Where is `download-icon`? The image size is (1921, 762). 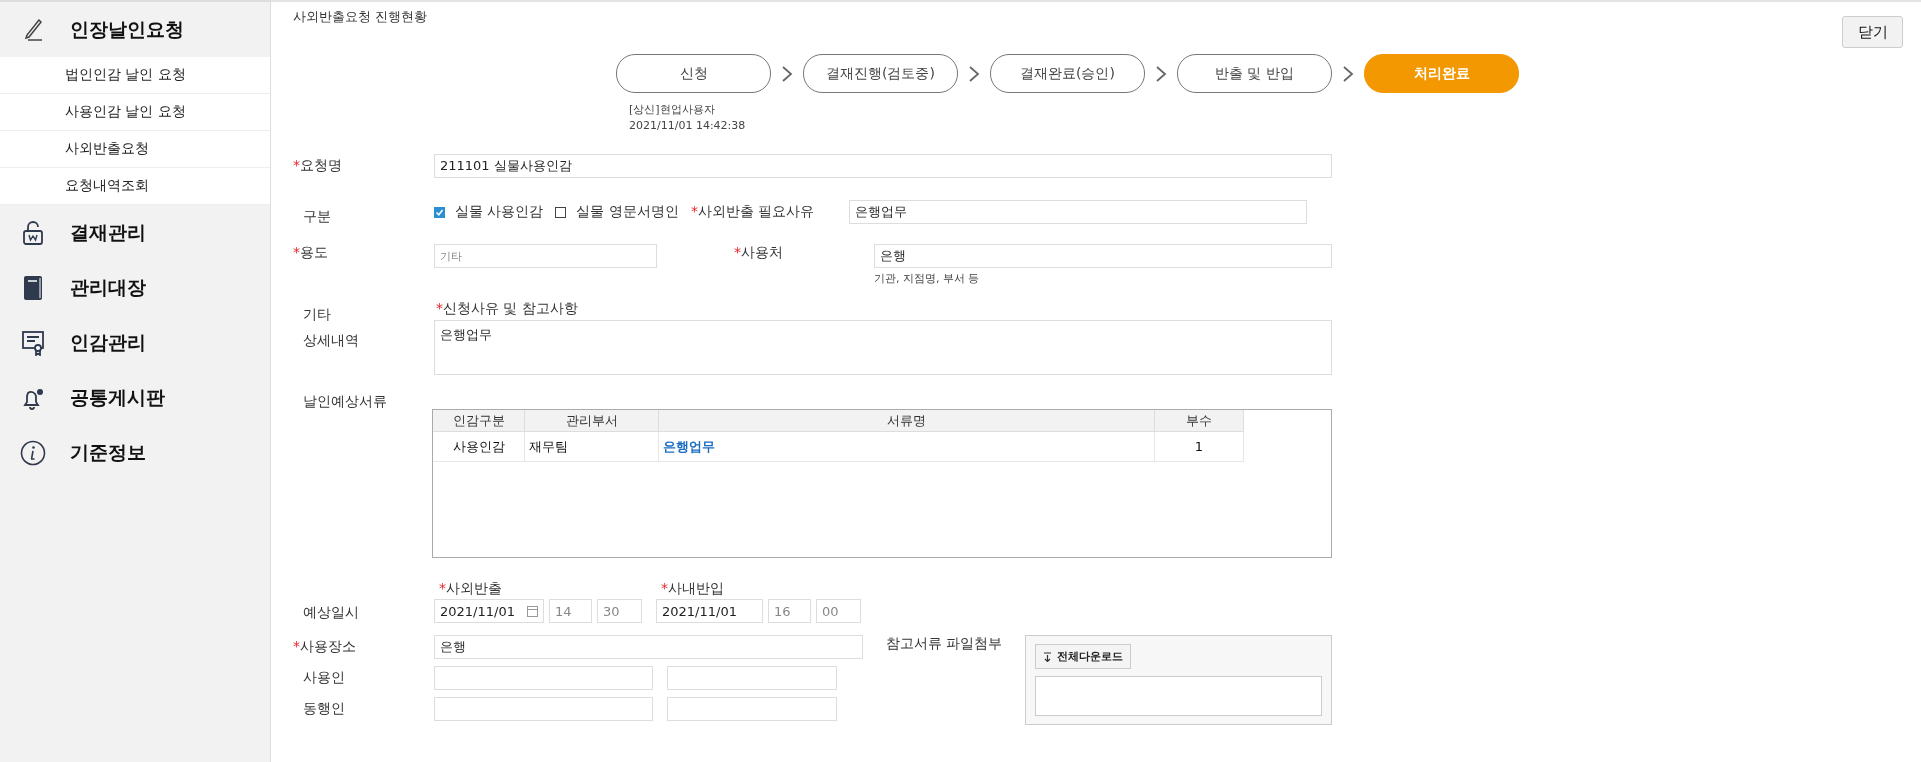 download-icon is located at coordinates (1047, 656).